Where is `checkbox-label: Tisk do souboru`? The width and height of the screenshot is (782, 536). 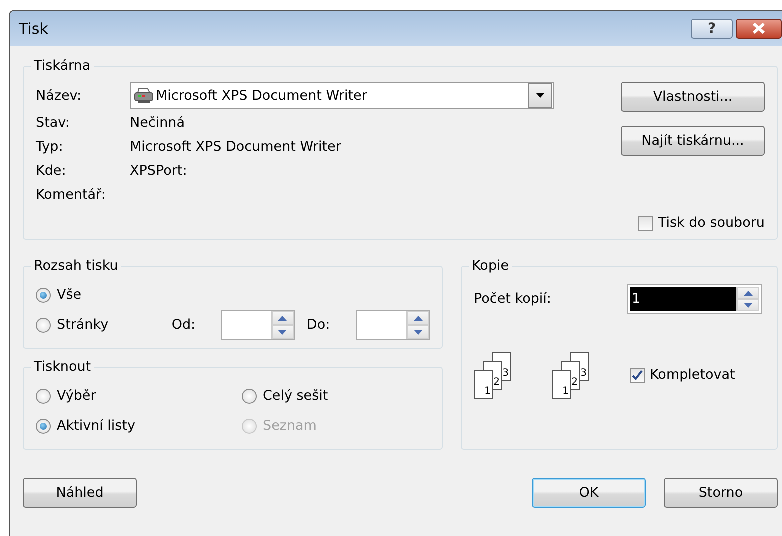
checkbox-label: Tisk do souboru is located at coordinates (711, 223).